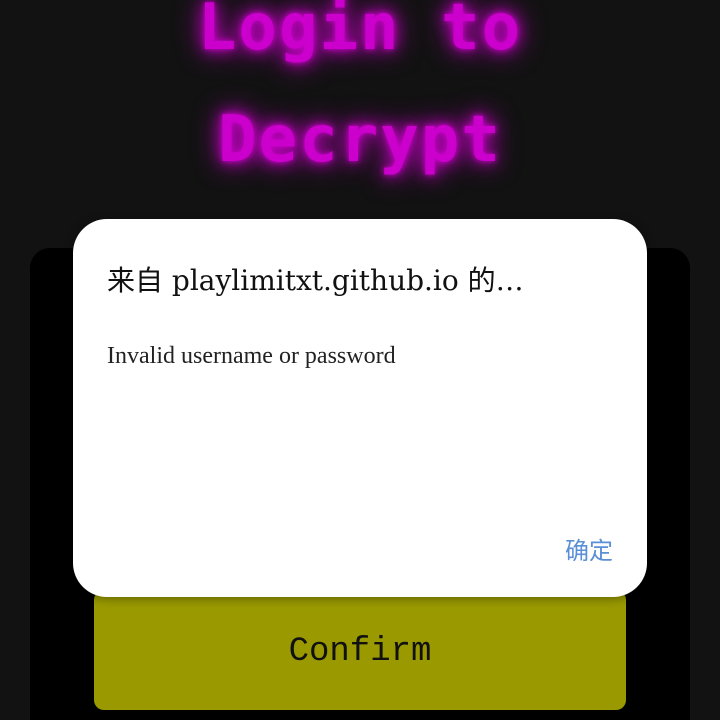 The image size is (720, 720). Describe the element at coordinates (360, 140) in the screenshot. I see `title-line-2: Decrypt` at that location.